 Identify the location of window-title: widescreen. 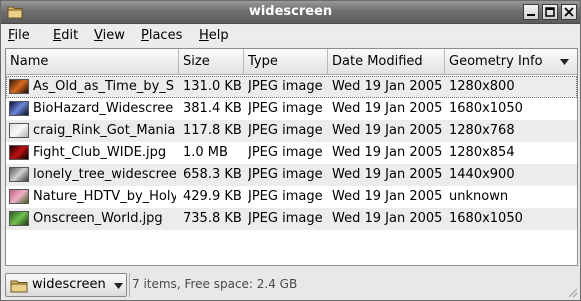
(290, 11).